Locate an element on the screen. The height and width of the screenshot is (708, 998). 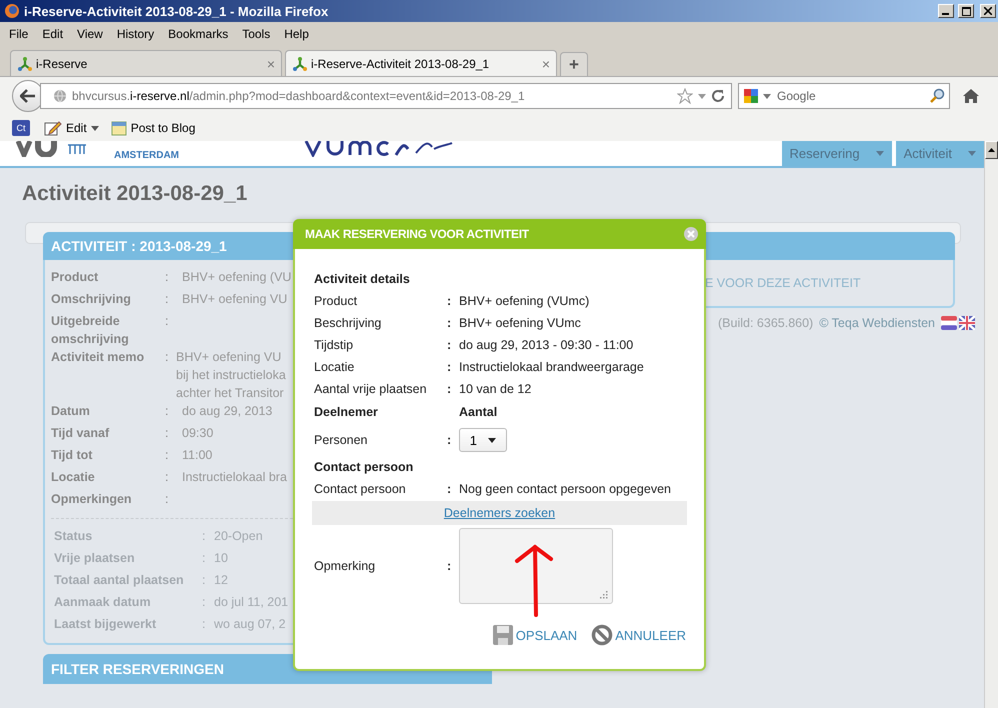
field-value: bij het instructieloka is located at coordinates (231, 375).